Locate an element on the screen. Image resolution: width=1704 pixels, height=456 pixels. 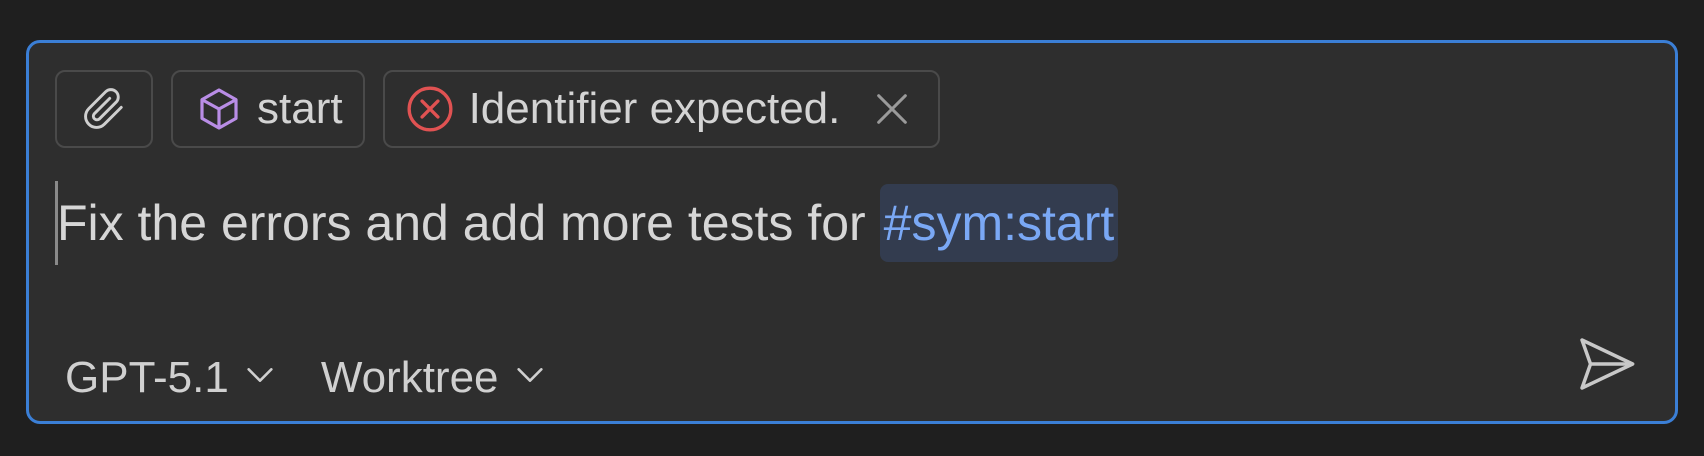
mode-picker-label: Worktree is located at coordinates (409, 377).